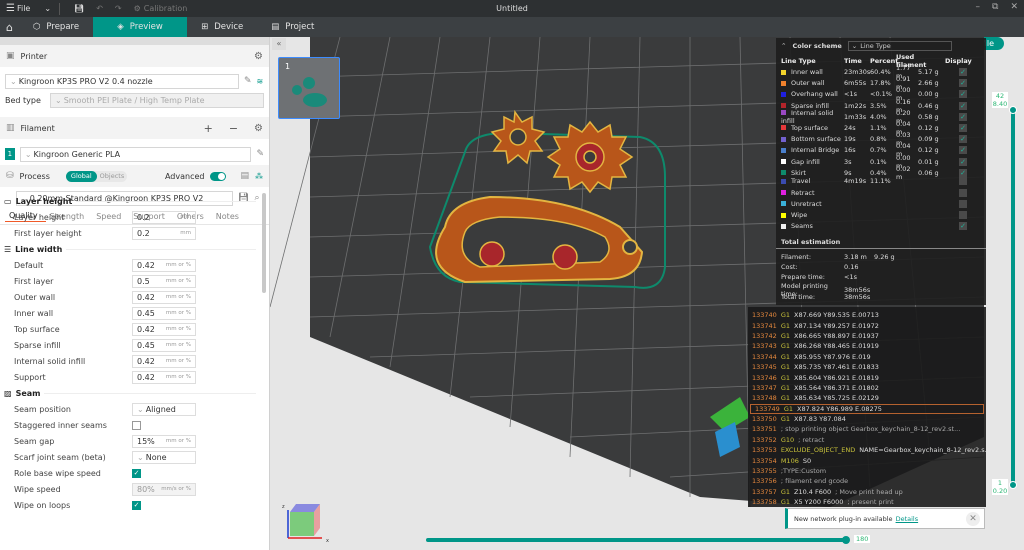 This screenshot has width=1024, height=550. Describe the element at coordinates (118, 8) in the screenshot. I see `redo-icon: ↷` at that location.